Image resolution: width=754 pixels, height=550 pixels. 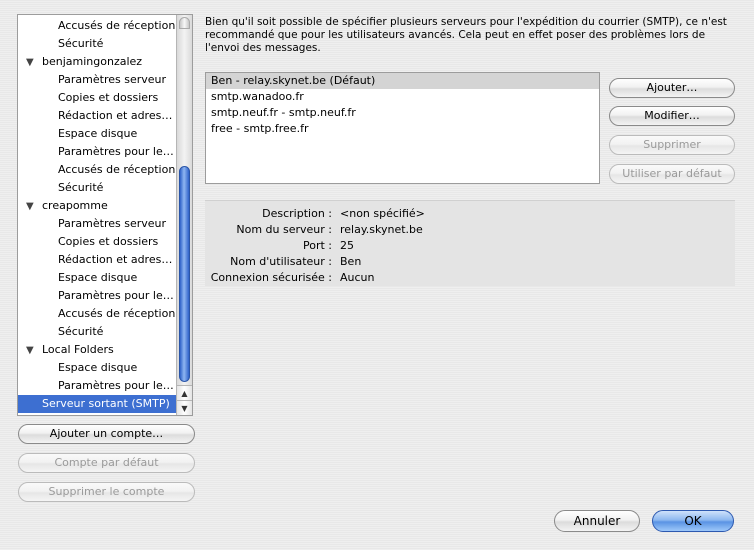 What do you see at coordinates (271, 277) in the screenshot?
I see `detail-label: Connexion sécurisée :` at bounding box center [271, 277].